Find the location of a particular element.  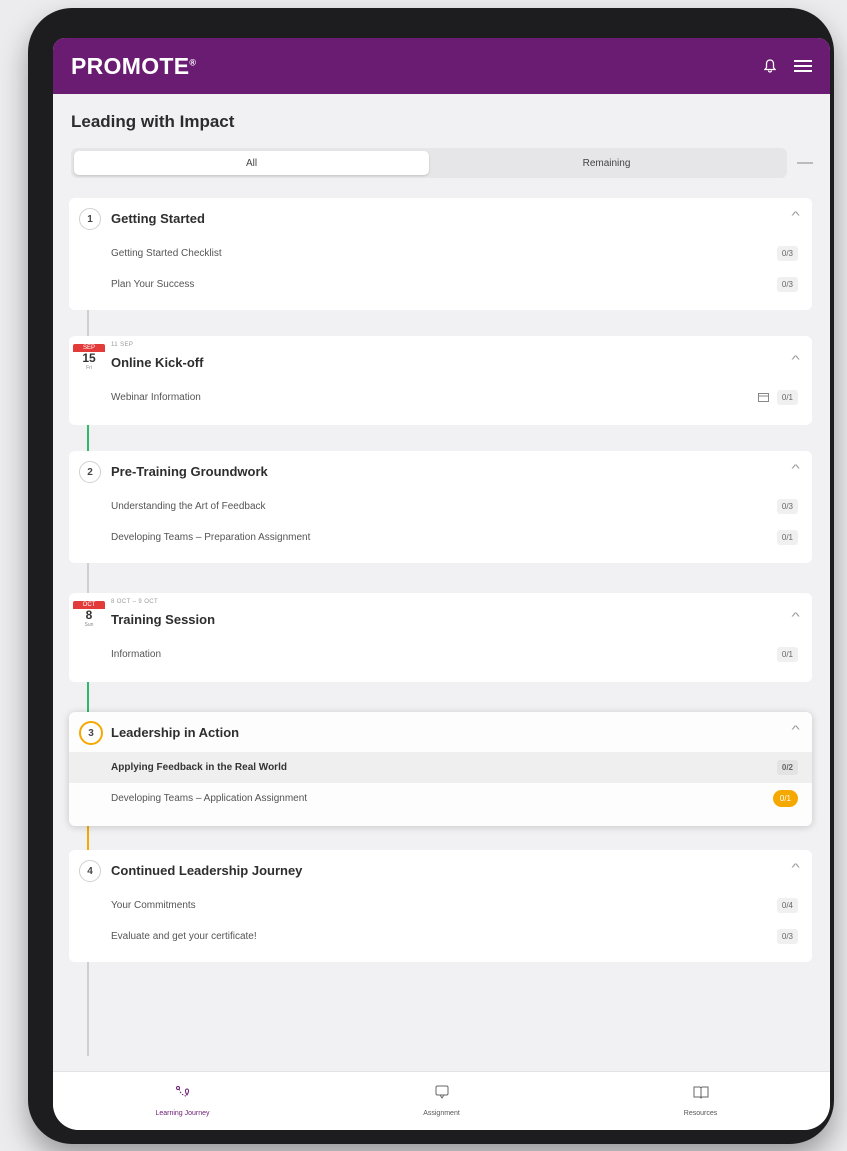

list-item-selected: Applying Feedback in the Real World 0/2 is located at coordinates (440, 767).